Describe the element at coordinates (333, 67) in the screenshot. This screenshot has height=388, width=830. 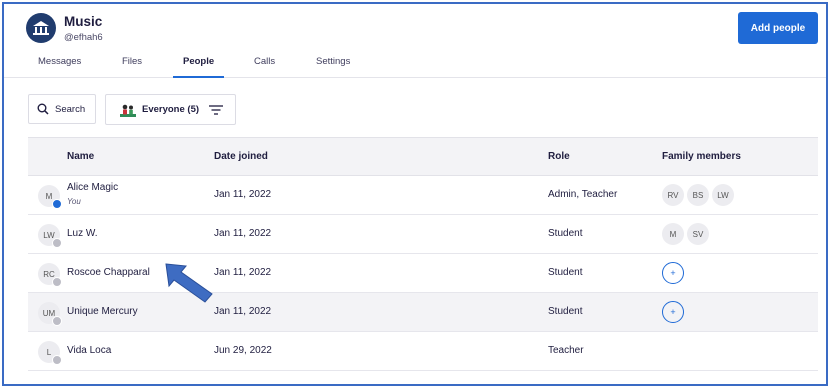
I see `tab-settings: Settings` at that location.